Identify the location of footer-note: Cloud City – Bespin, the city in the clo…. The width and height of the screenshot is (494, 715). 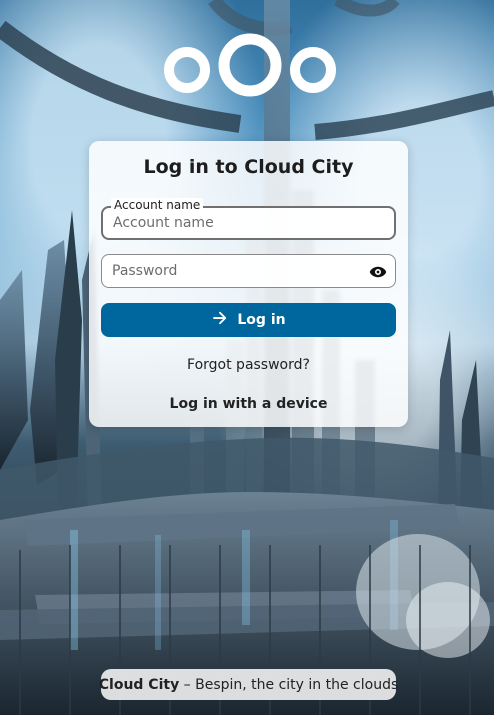
(248, 684).